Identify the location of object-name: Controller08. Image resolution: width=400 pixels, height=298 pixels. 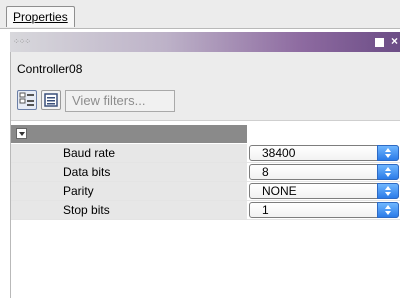
(50, 69).